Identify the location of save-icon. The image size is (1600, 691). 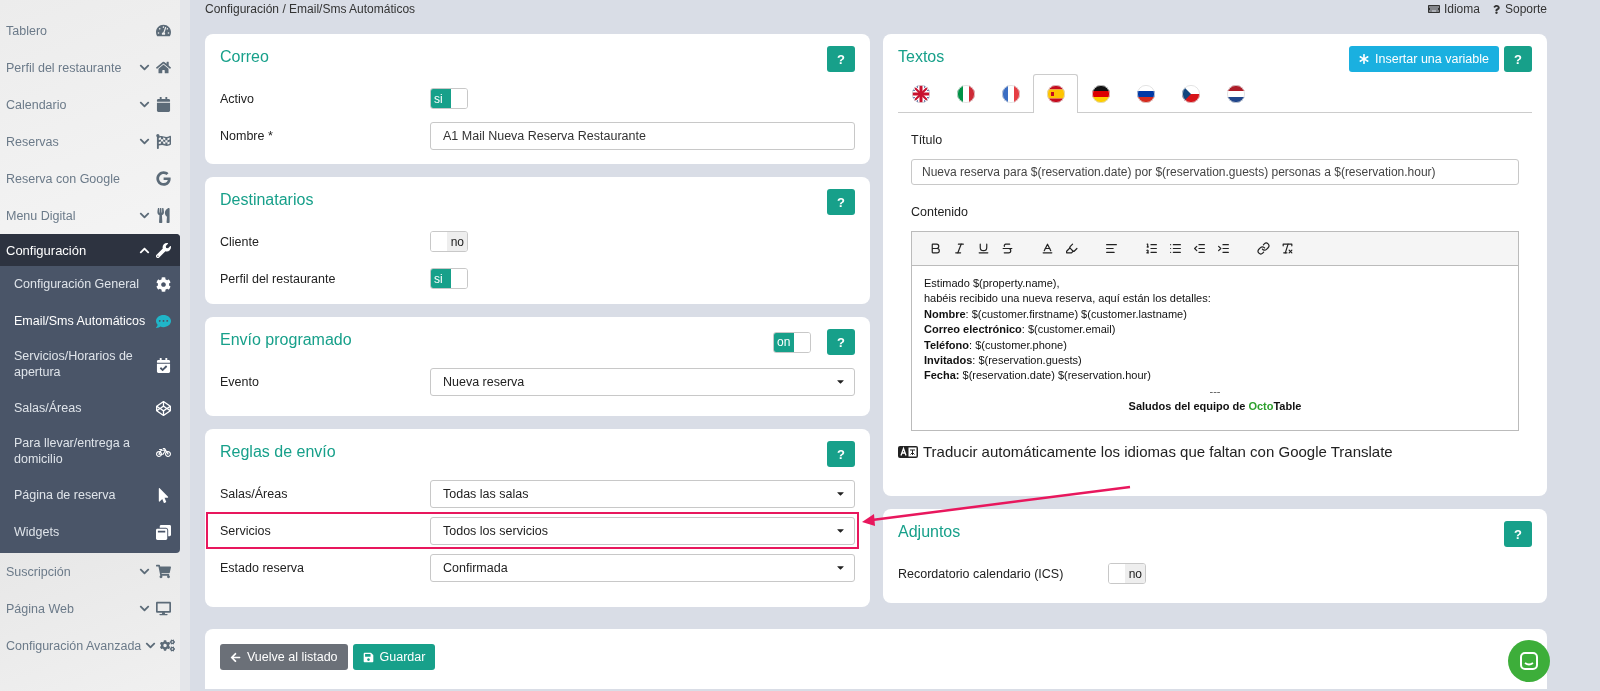
(368, 657).